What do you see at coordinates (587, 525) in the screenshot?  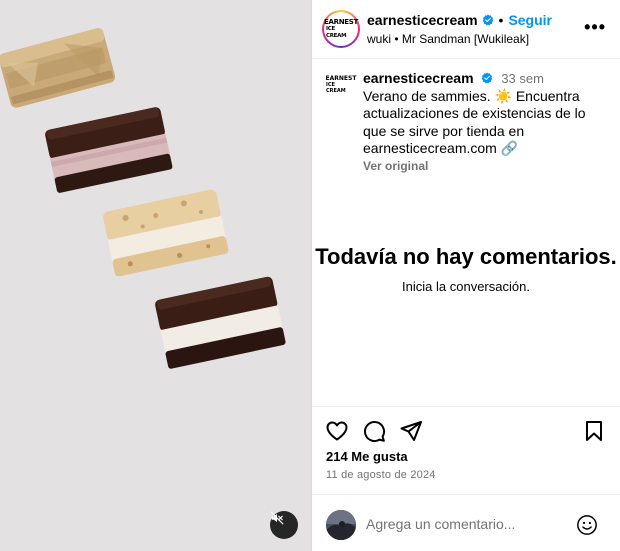 I see `emoji-icon` at bounding box center [587, 525].